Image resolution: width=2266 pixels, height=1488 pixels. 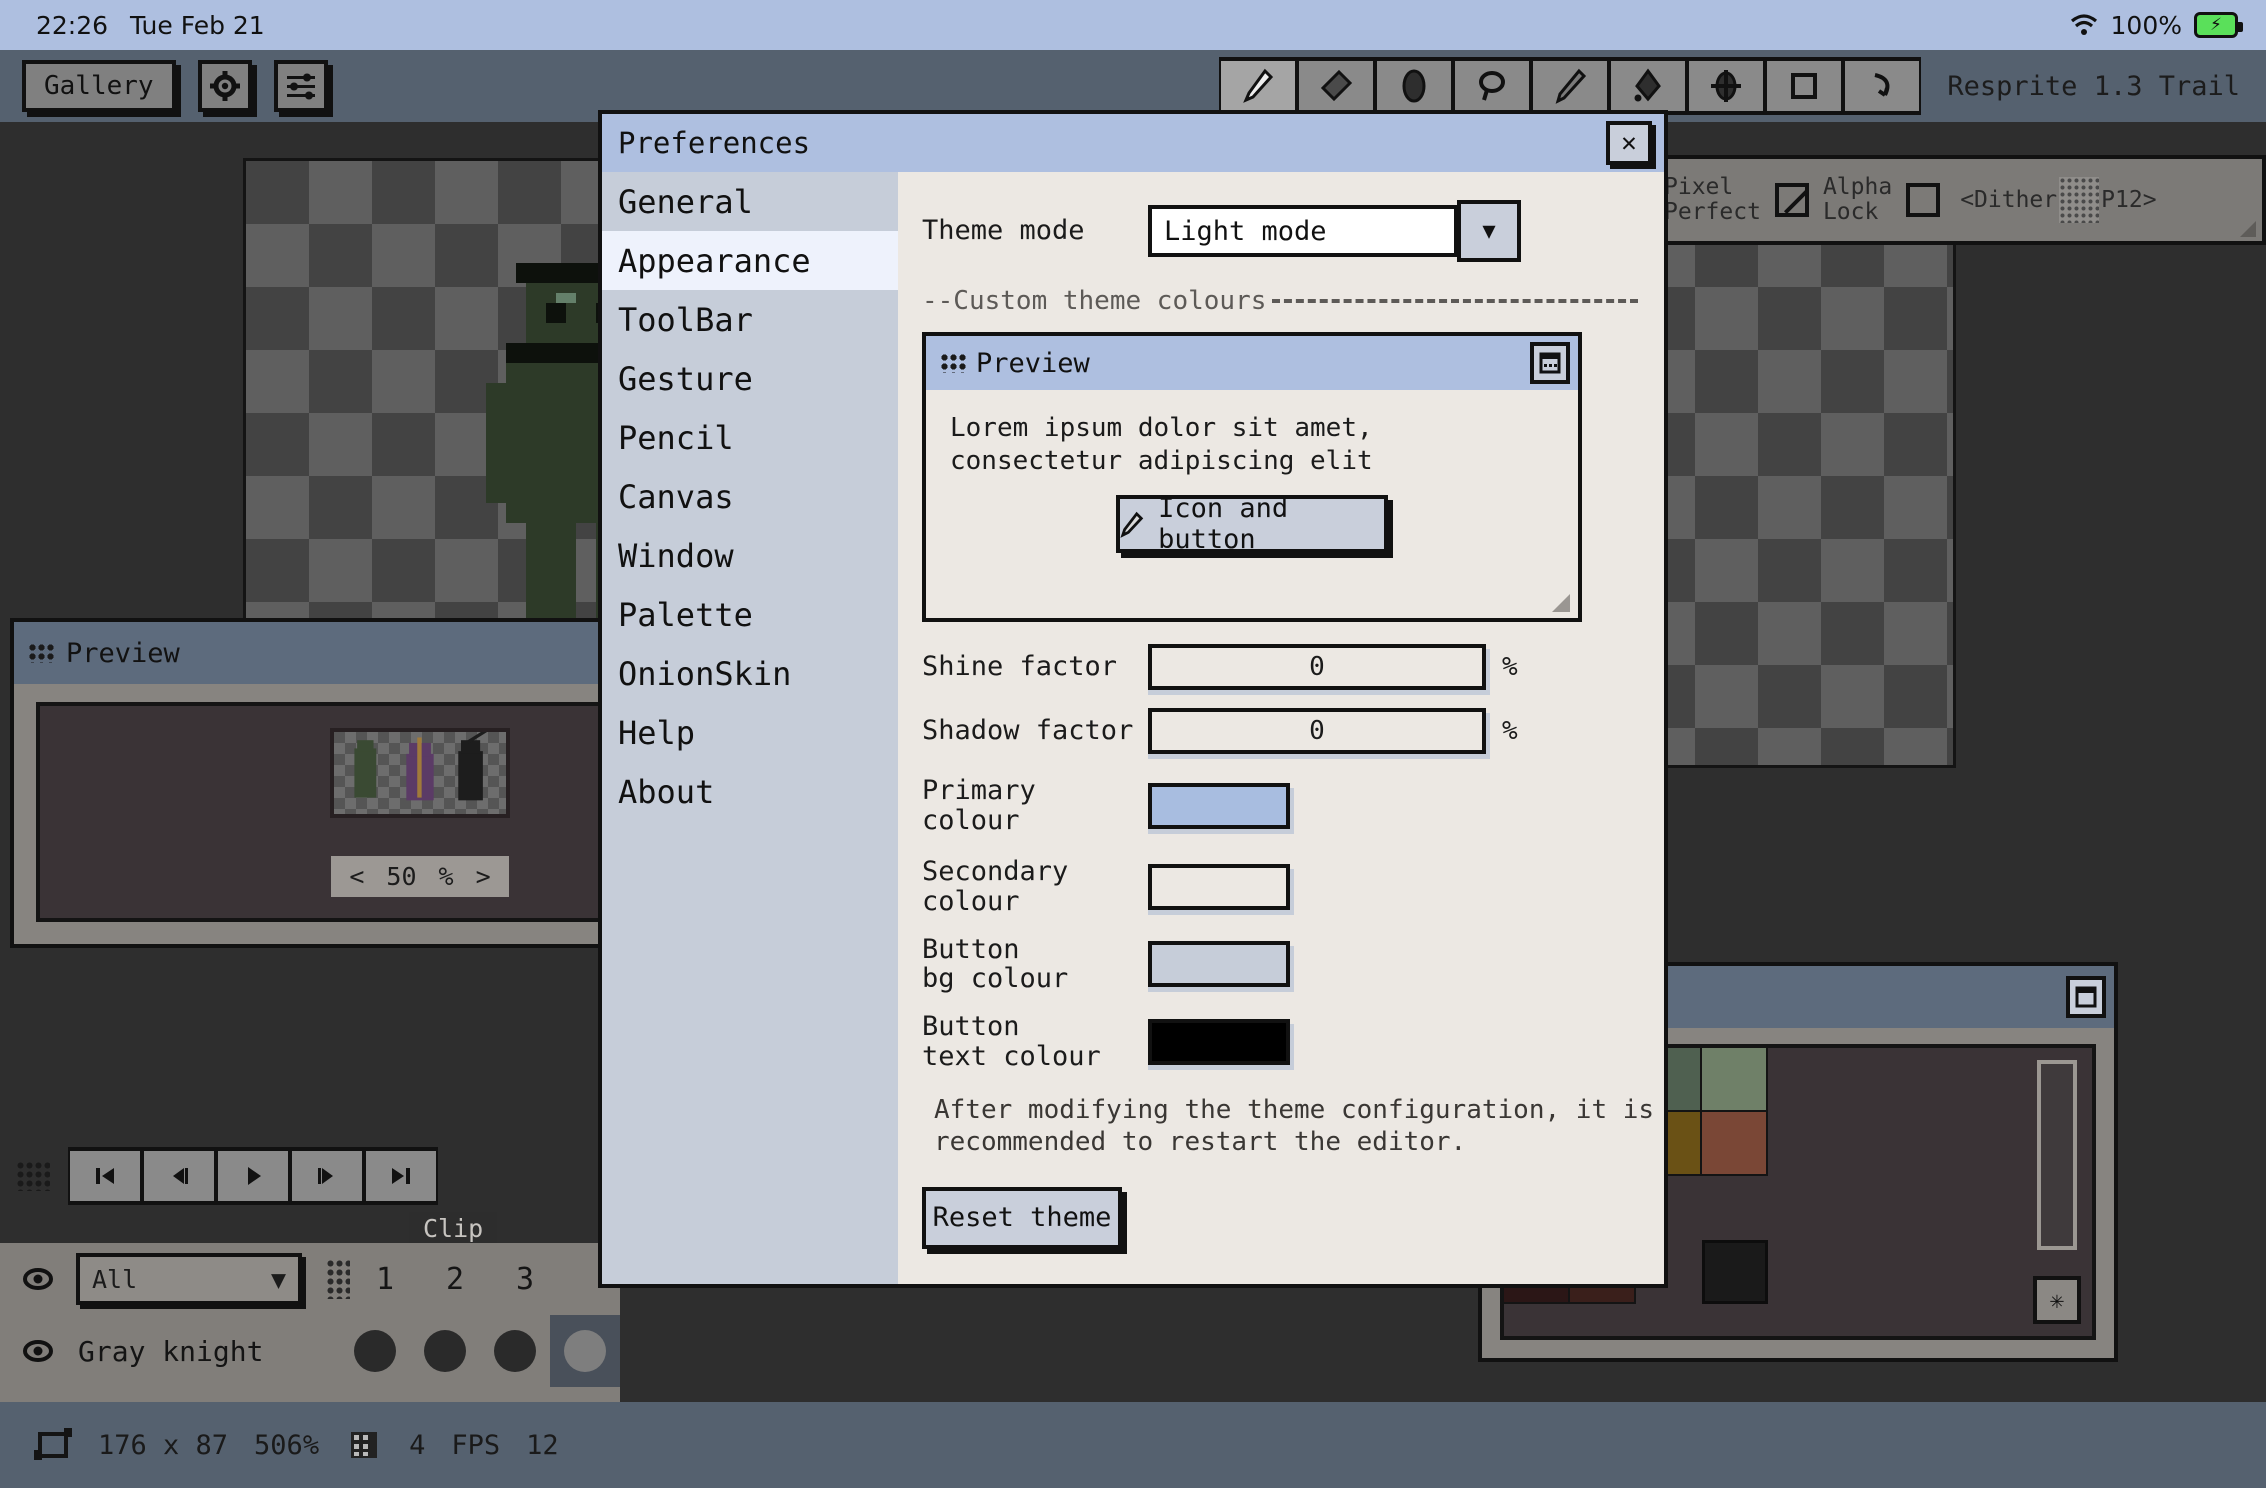 I want to click on timeline-grip-icon, so click(x=338, y=1279).